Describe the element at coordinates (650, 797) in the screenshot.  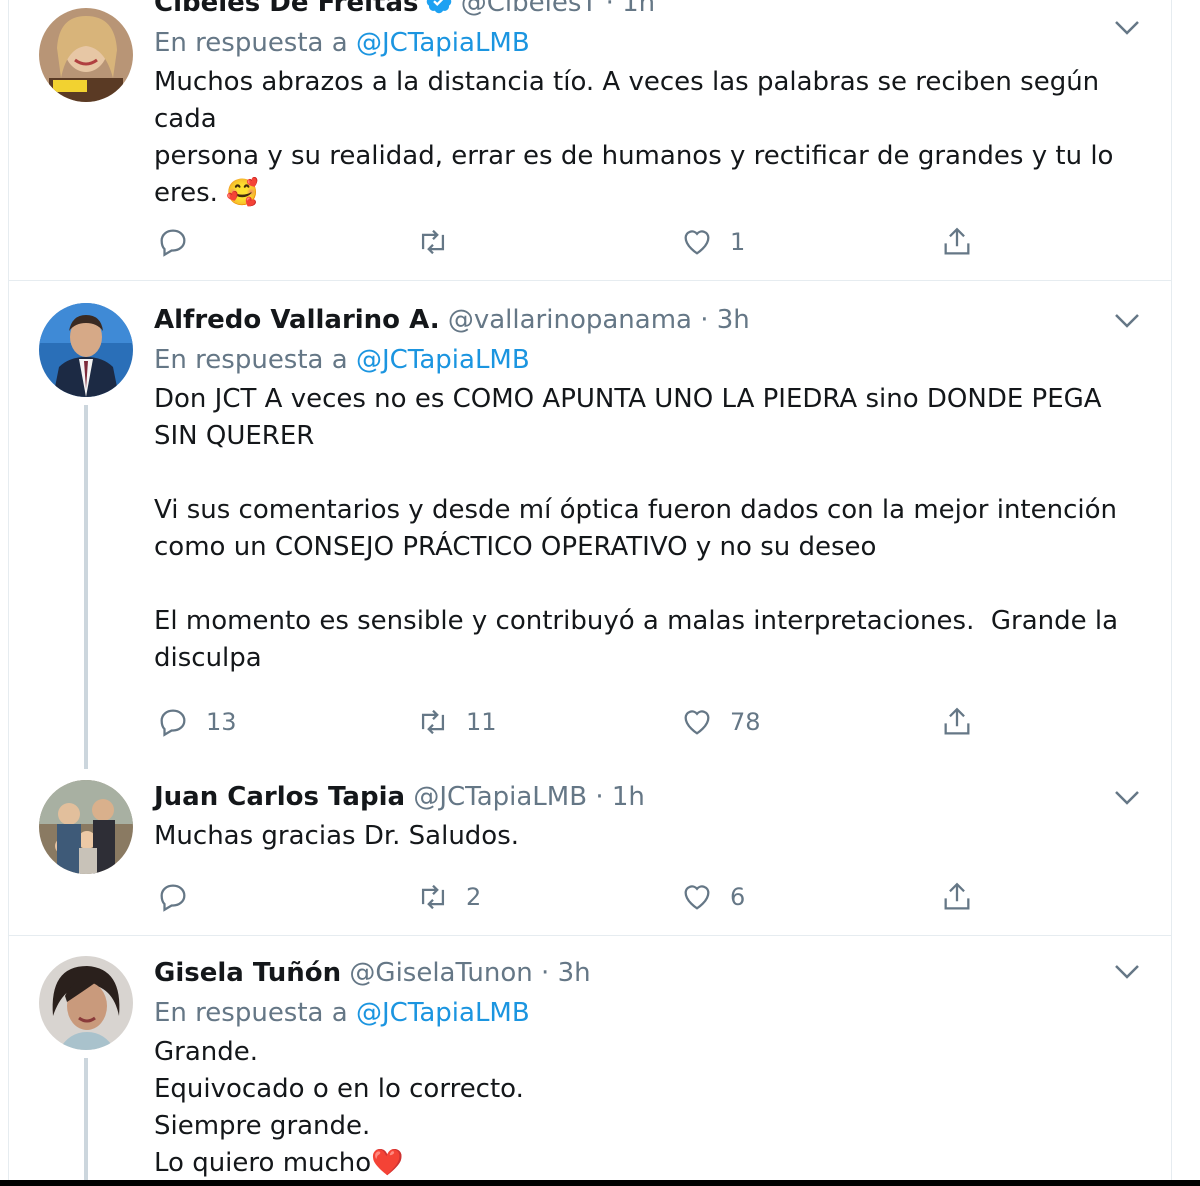
I see `tweet-header: Juan Carlos Tapia @JCTapiaLMB · 1h` at that location.